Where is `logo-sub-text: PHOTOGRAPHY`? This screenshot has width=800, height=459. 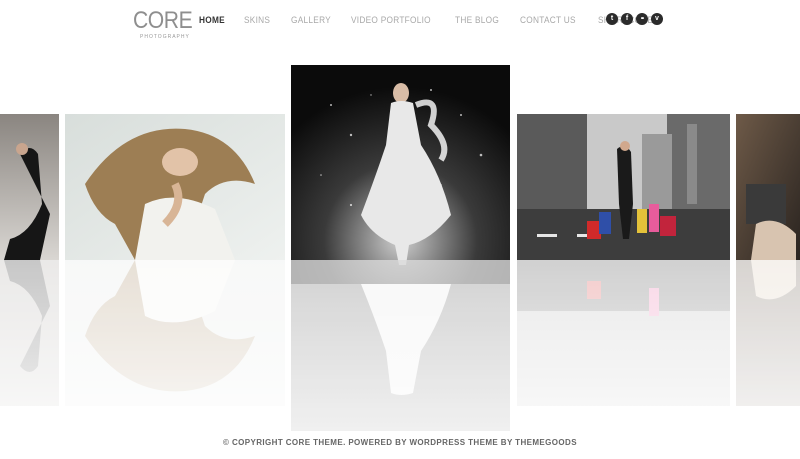
logo-sub-text: PHOTOGRAPHY is located at coordinates (165, 37).